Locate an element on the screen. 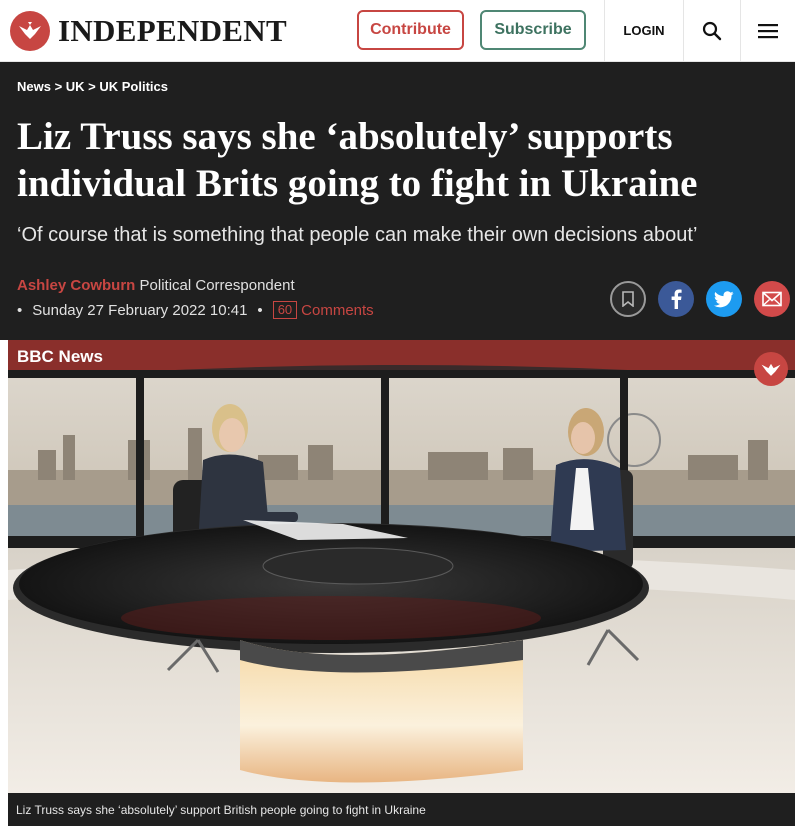 Image resolution: width=795 pixels, height=826 pixels. byline: Ashley Cowburn Political Correspondent is located at coordinates (156, 285).